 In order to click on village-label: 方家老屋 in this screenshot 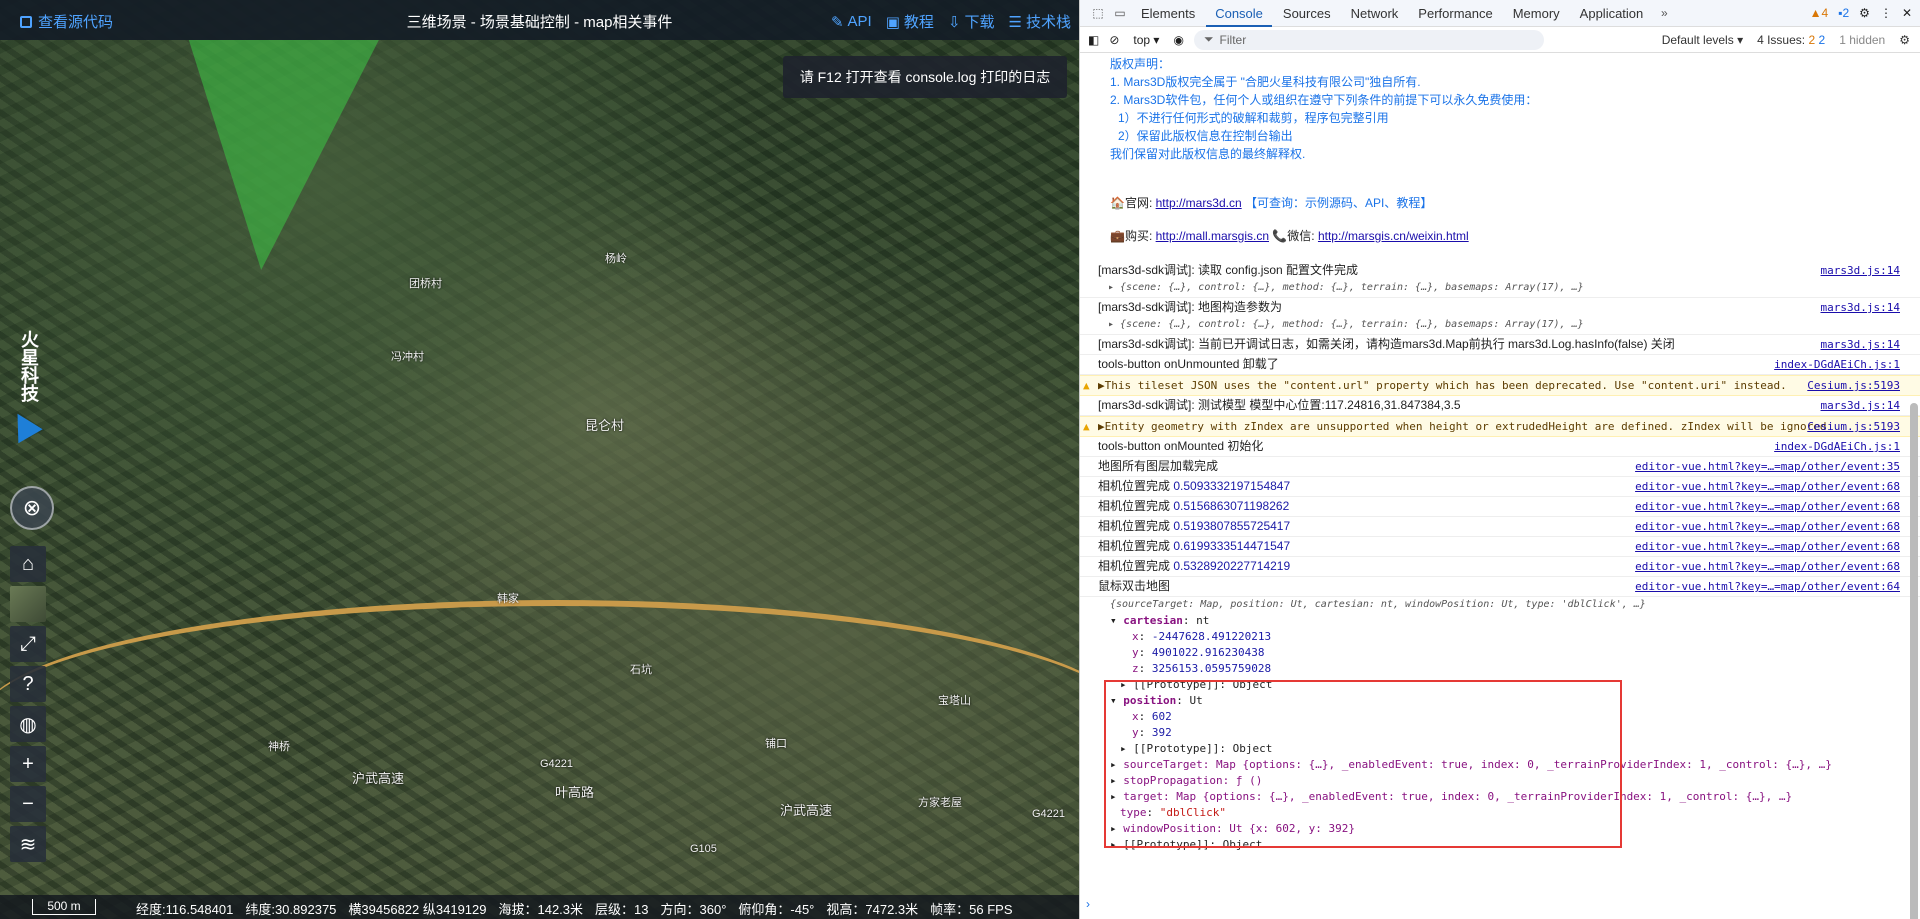, I will do `click(940, 803)`.